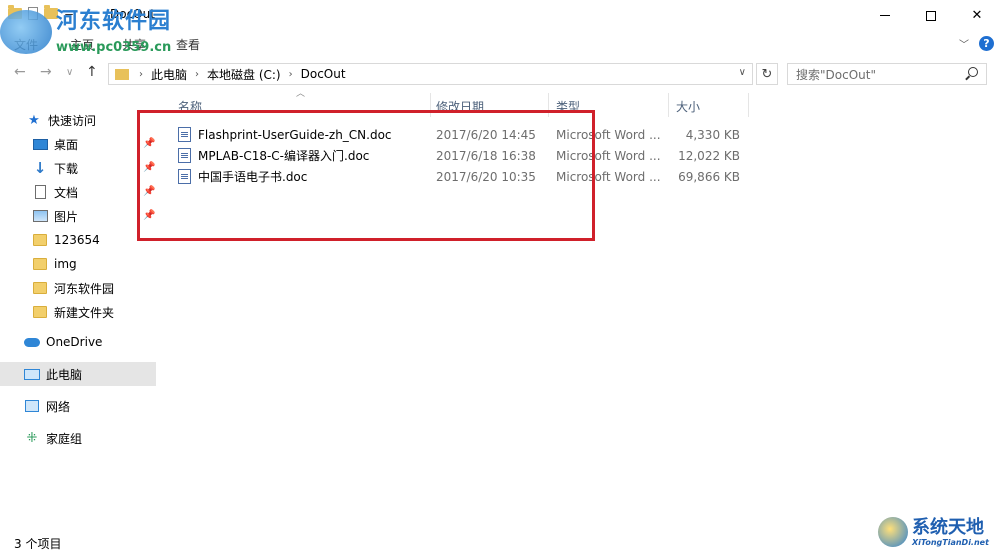 This screenshot has height=555, width=1000. What do you see at coordinates (66, 168) in the screenshot?
I see `nav-label: 下载` at bounding box center [66, 168].